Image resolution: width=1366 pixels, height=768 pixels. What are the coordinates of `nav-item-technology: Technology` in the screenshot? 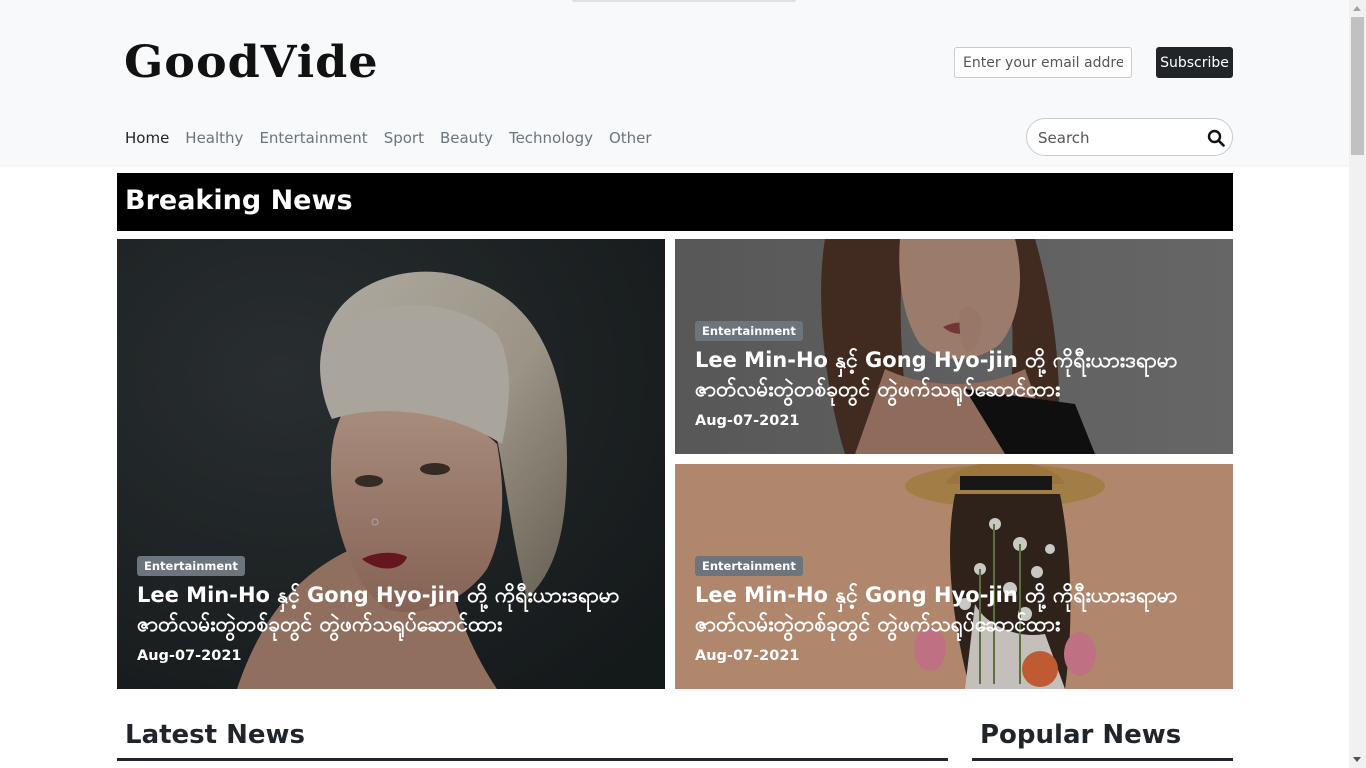 It's located at (551, 138).